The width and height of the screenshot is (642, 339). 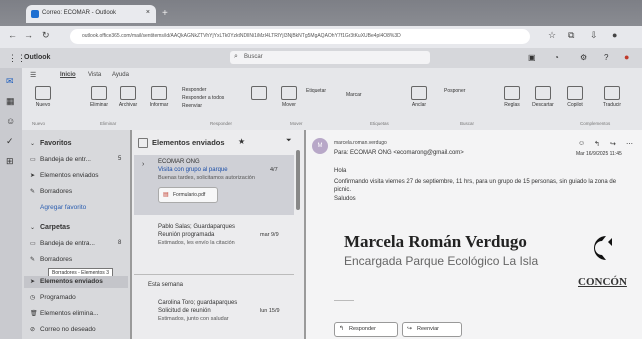 I want to click on back-icon: ←, so click(x=12, y=35).